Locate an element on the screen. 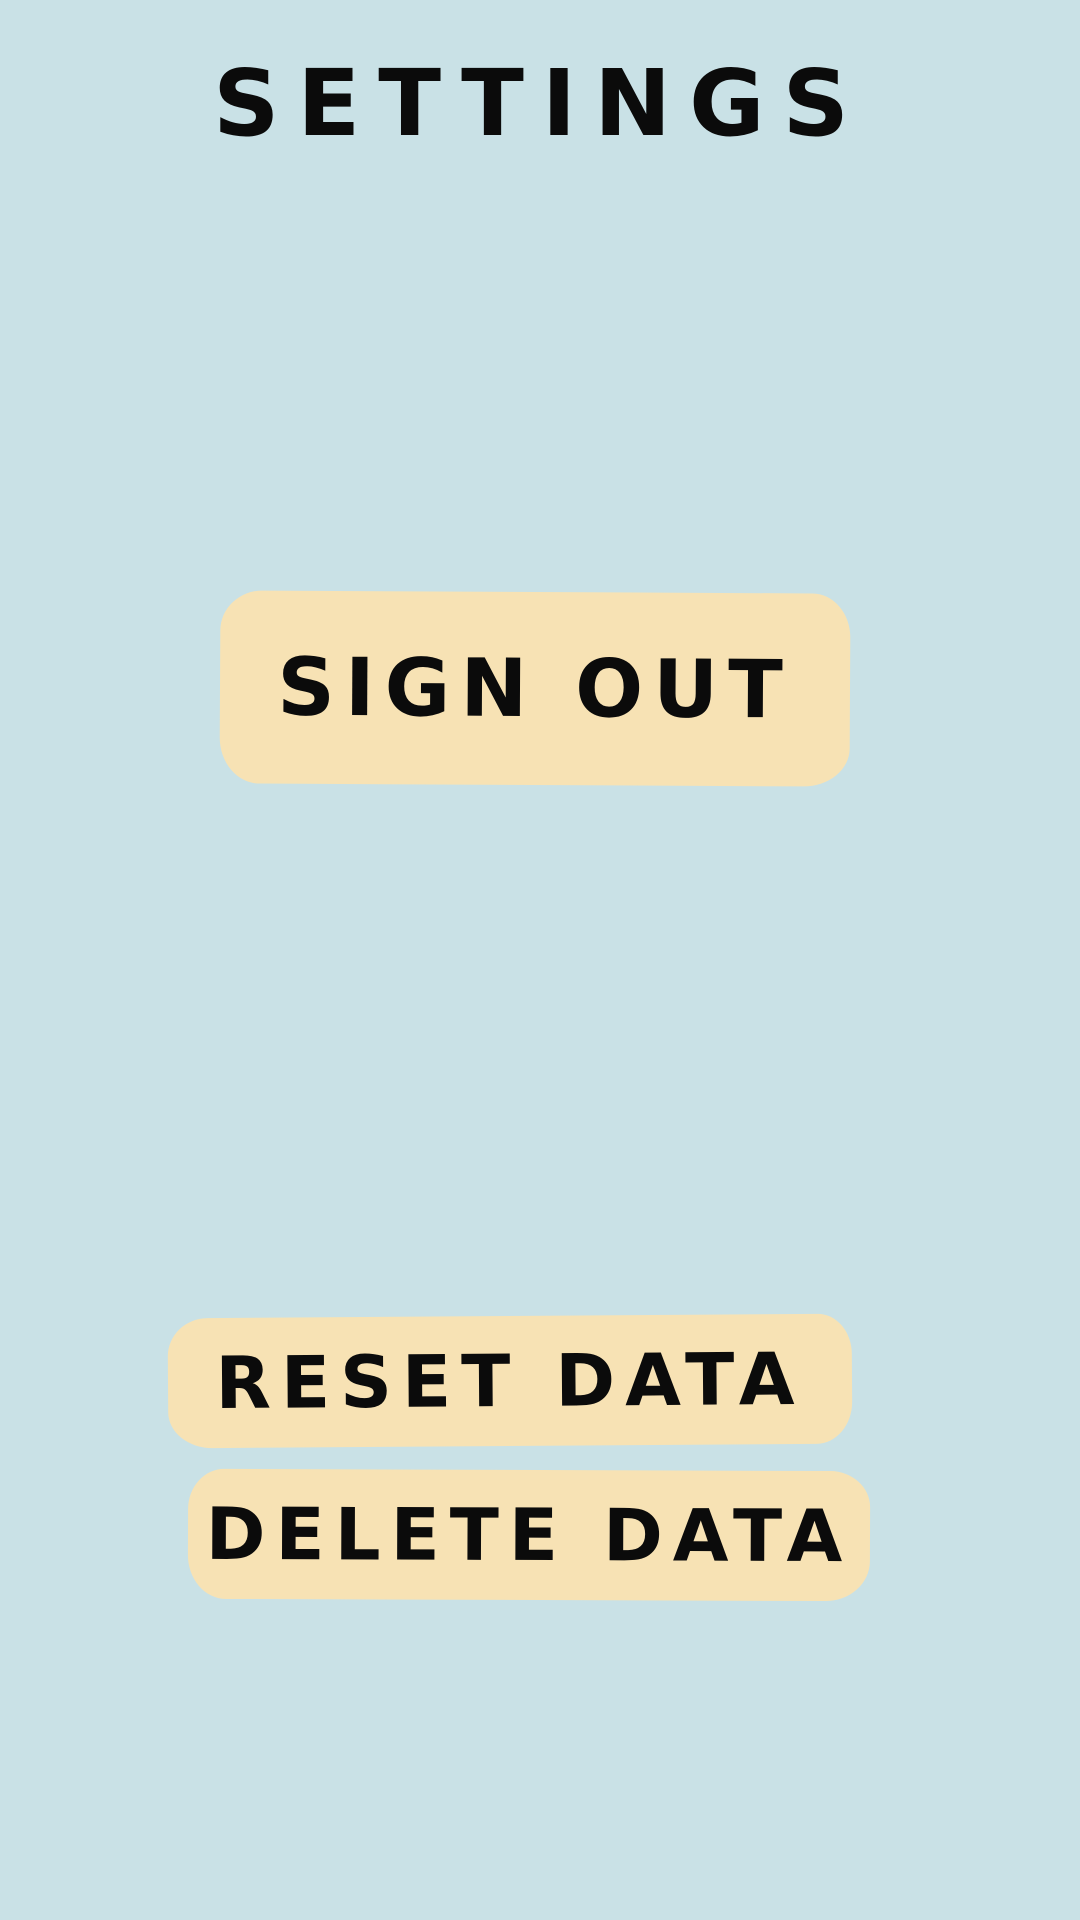 Image resolution: width=1080 pixels, height=1920 pixels. delete-data-button: DELETE DATA is located at coordinates (529, 1535).